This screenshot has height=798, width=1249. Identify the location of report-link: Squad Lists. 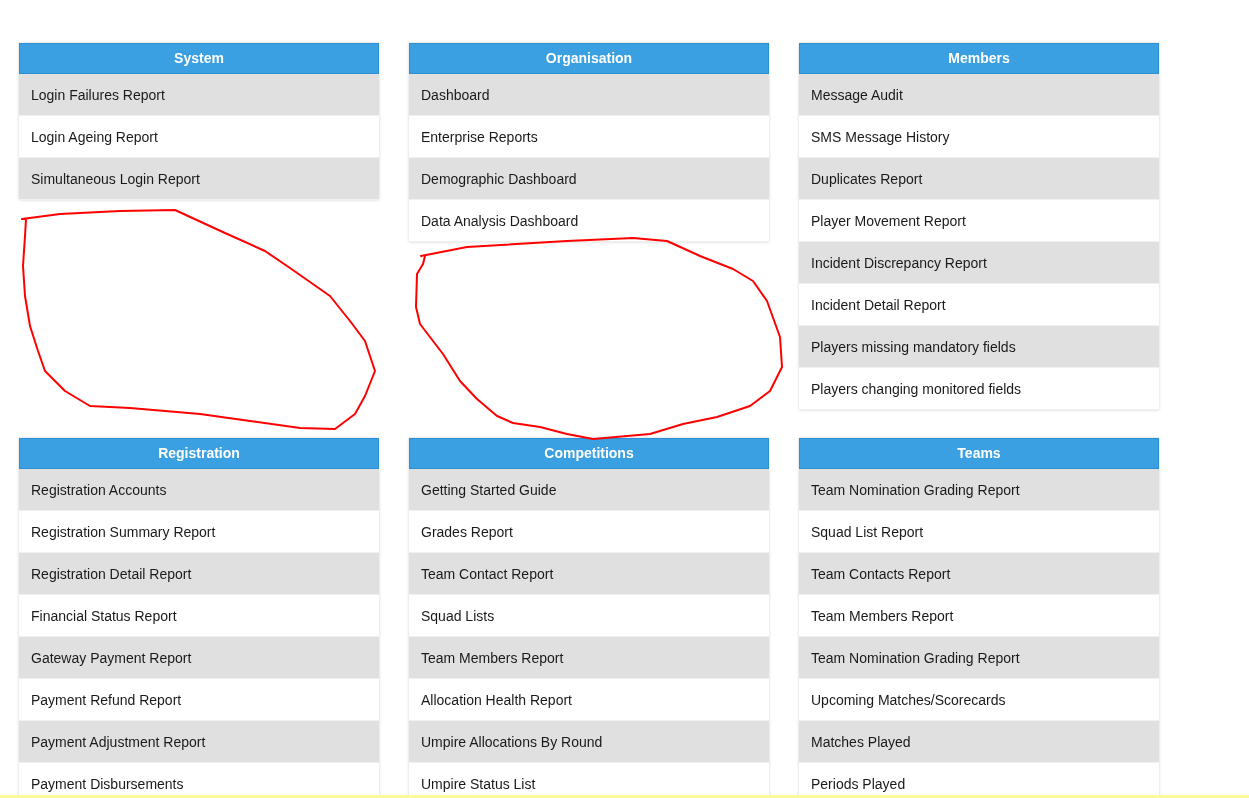
(589, 616).